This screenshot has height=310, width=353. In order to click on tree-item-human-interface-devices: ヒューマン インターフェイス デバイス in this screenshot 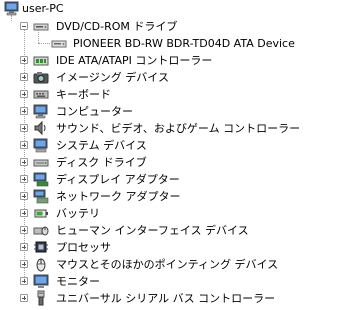, I will do `click(176, 230)`.